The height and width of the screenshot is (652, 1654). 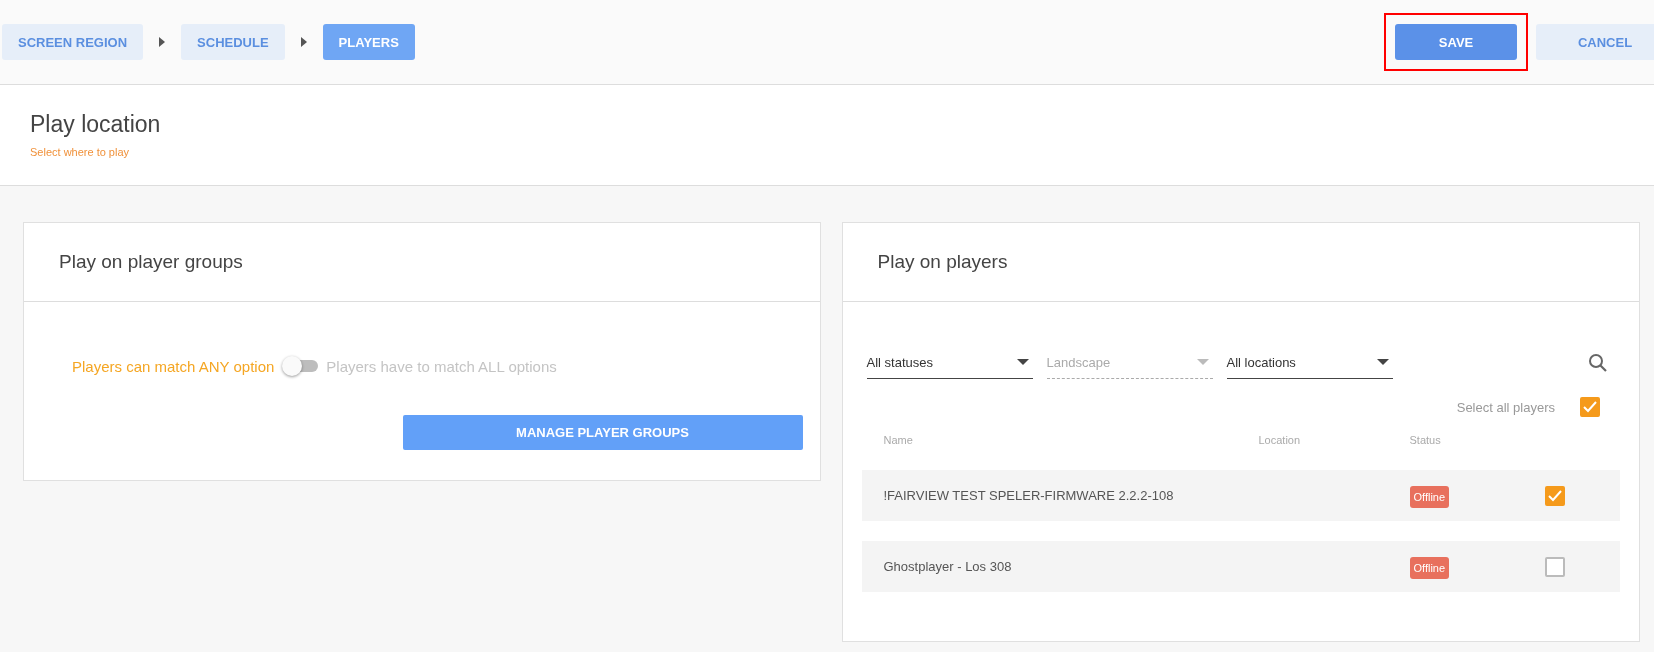 What do you see at coordinates (948, 566) in the screenshot?
I see `player-name: Ghostplayer - Los 308` at bounding box center [948, 566].